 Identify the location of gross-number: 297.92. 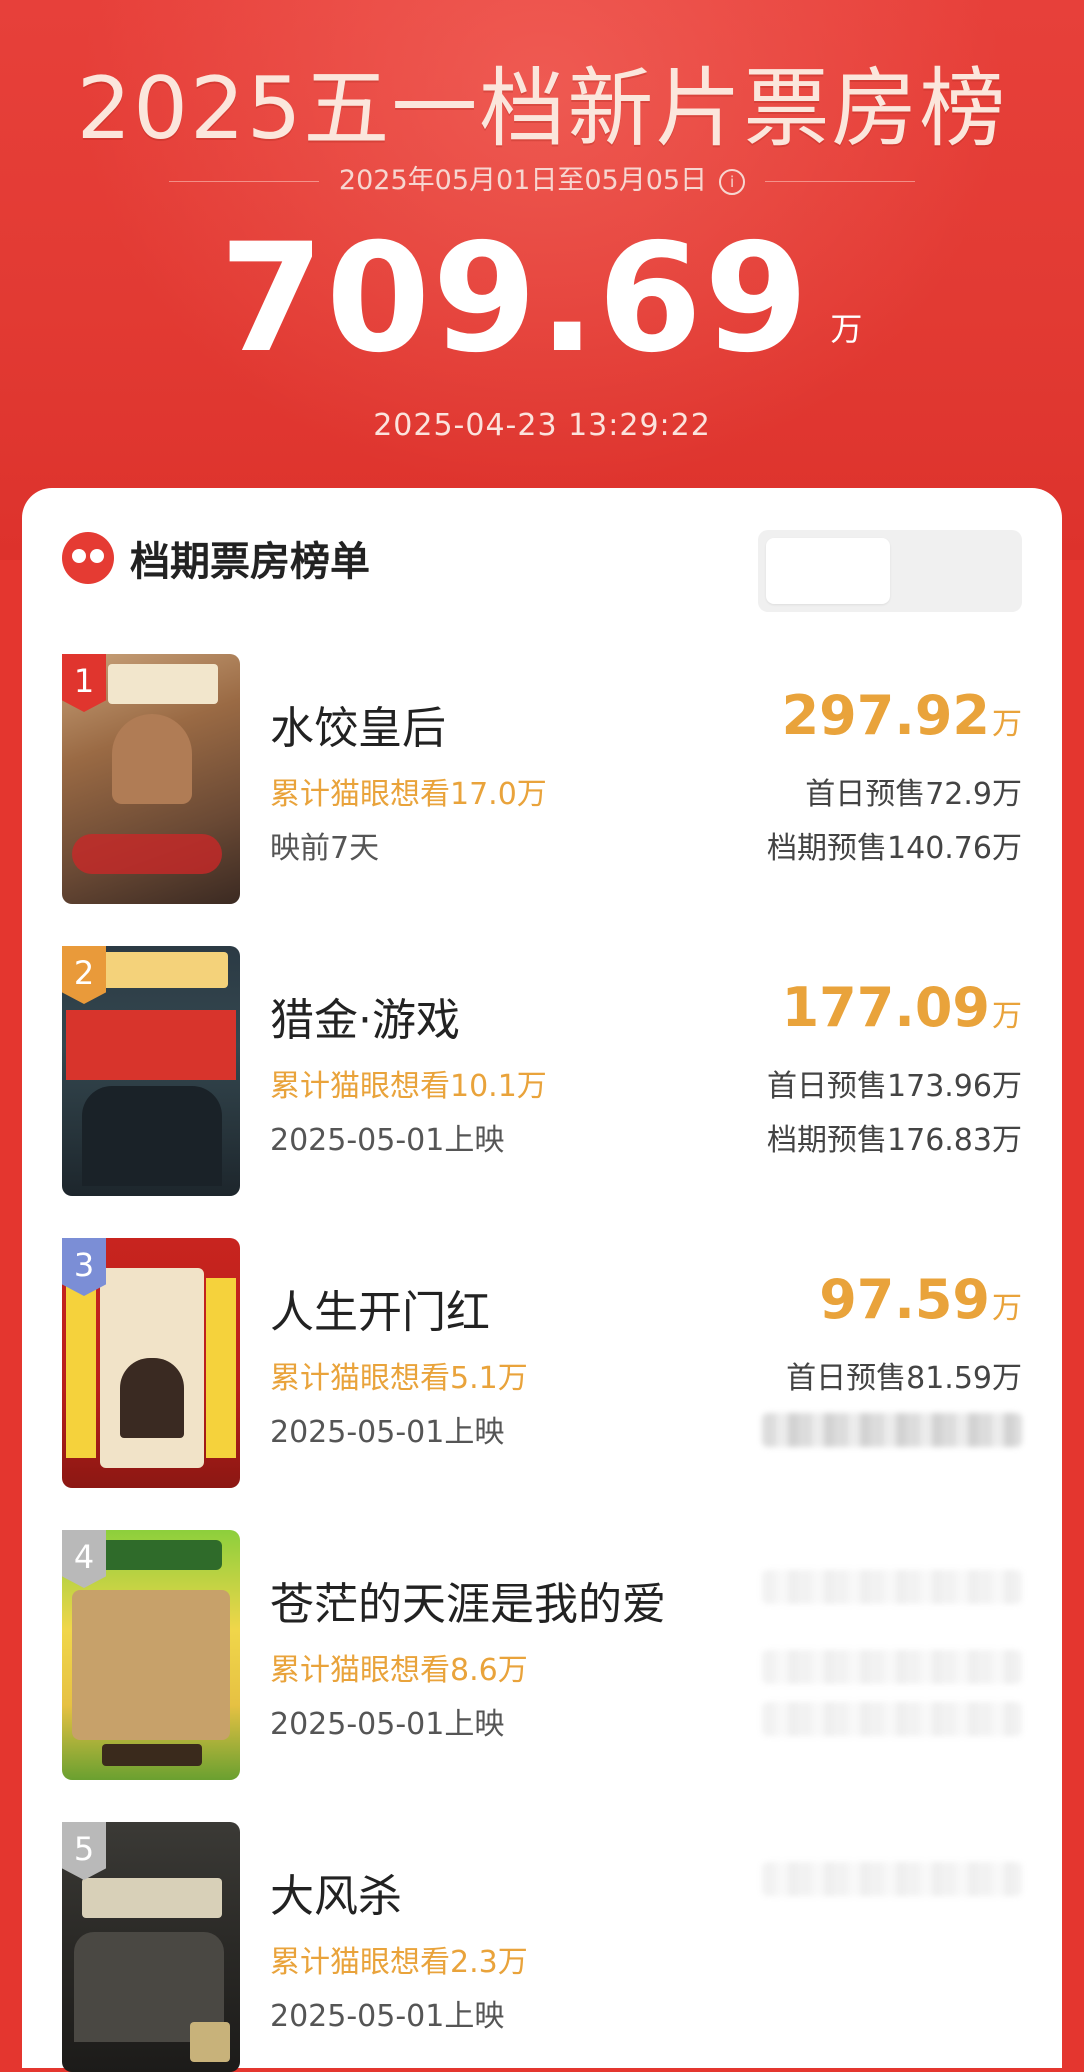
(885, 715).